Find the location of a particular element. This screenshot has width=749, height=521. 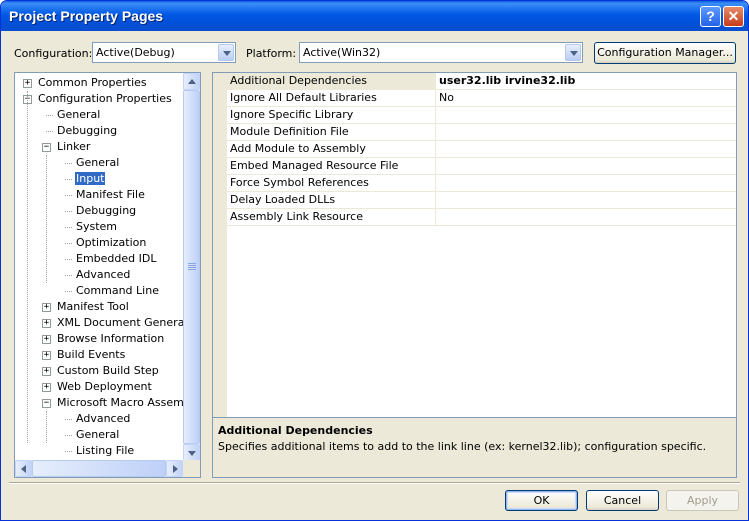

property-row: Ignore All Default Libraries No is located at coordinates (481, 98).